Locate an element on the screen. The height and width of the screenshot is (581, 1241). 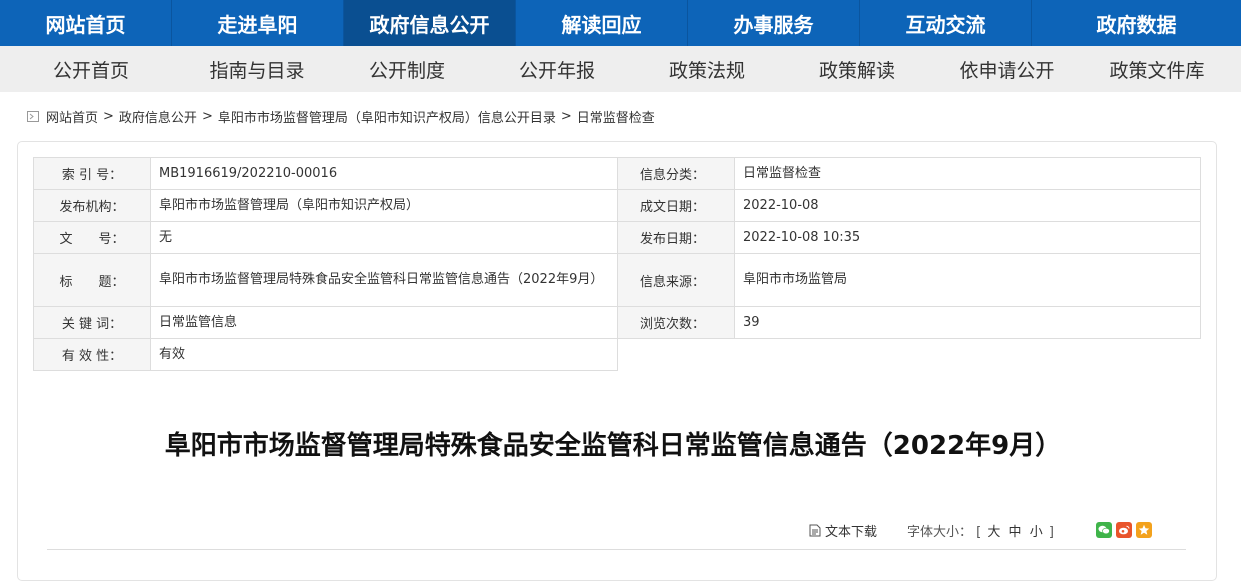
index-label: 索 引 号： is located at coordinates (92, 173).